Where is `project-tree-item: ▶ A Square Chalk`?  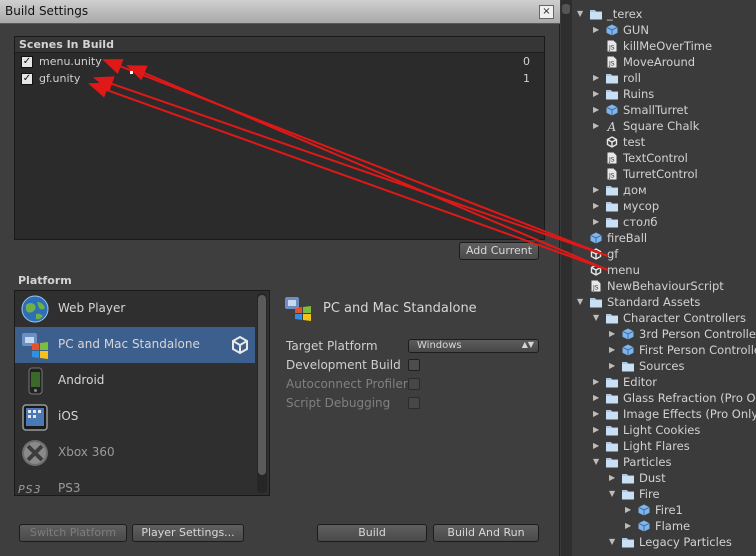
project-tree-item: ▶ A Square Chalk is located at coordinates (658, 126).